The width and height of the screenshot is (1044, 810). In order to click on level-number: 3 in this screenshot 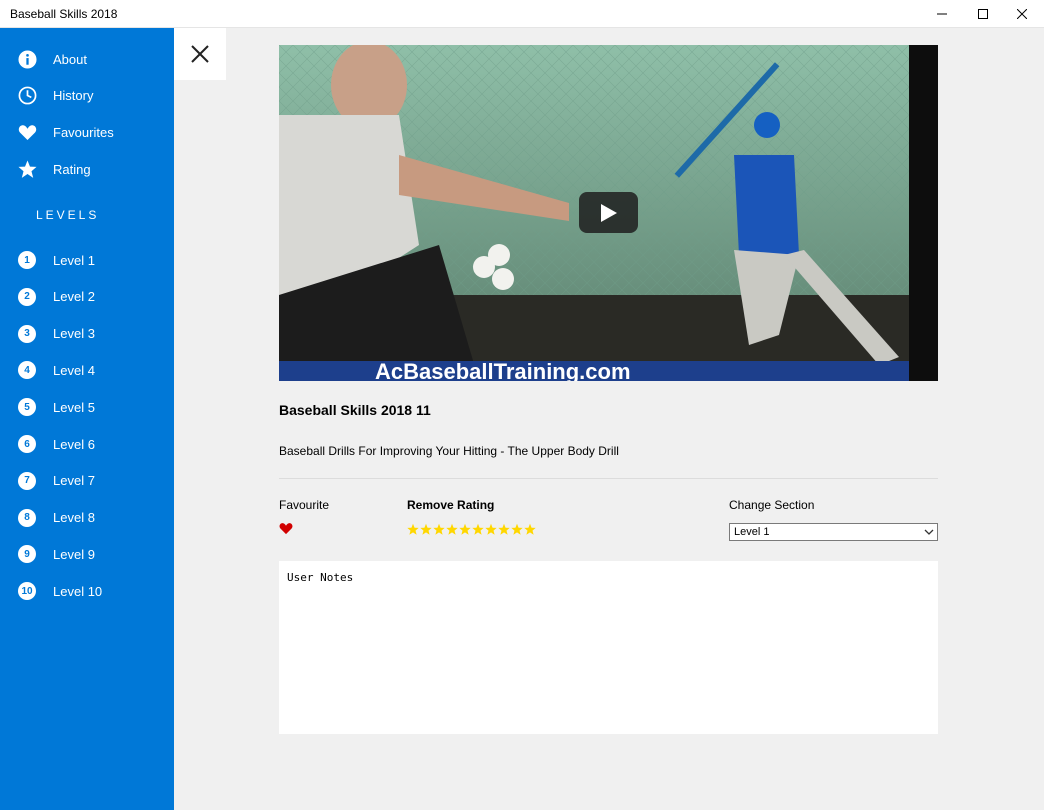, I will do `click(27, 333)`.